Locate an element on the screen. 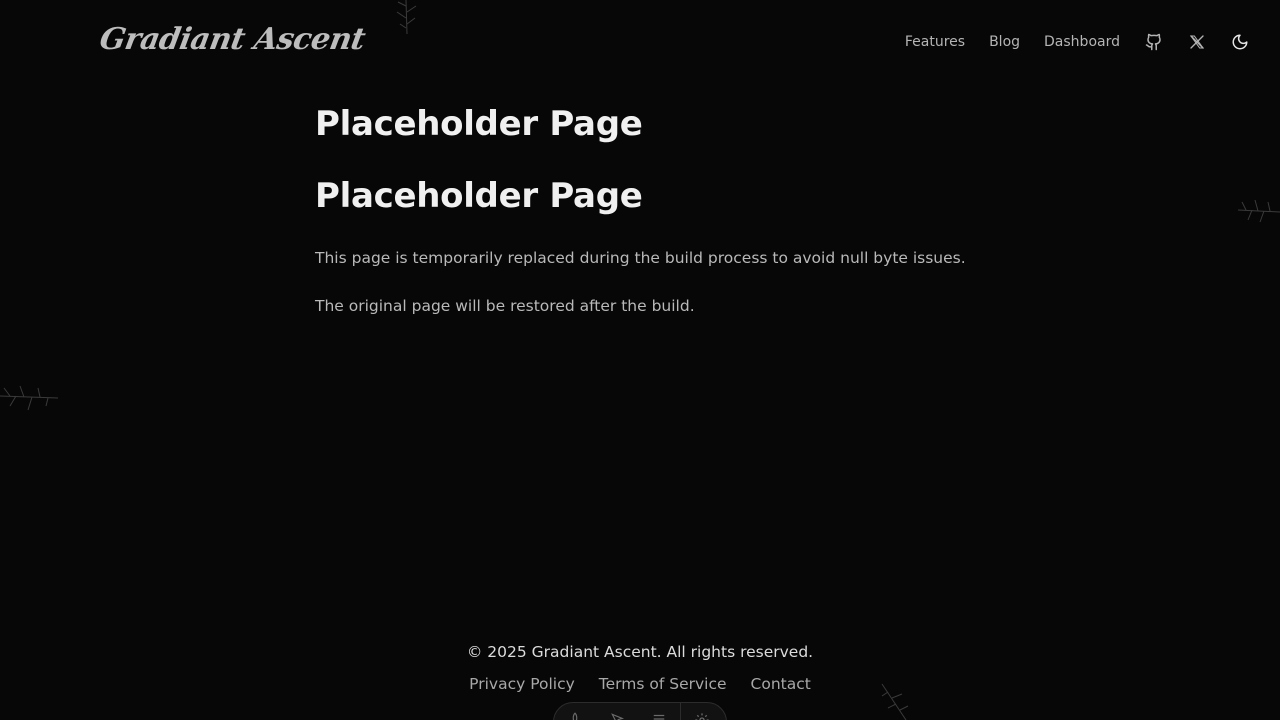 The image size is (1280, 720). menu-icon is located at coordinates (659, 711).